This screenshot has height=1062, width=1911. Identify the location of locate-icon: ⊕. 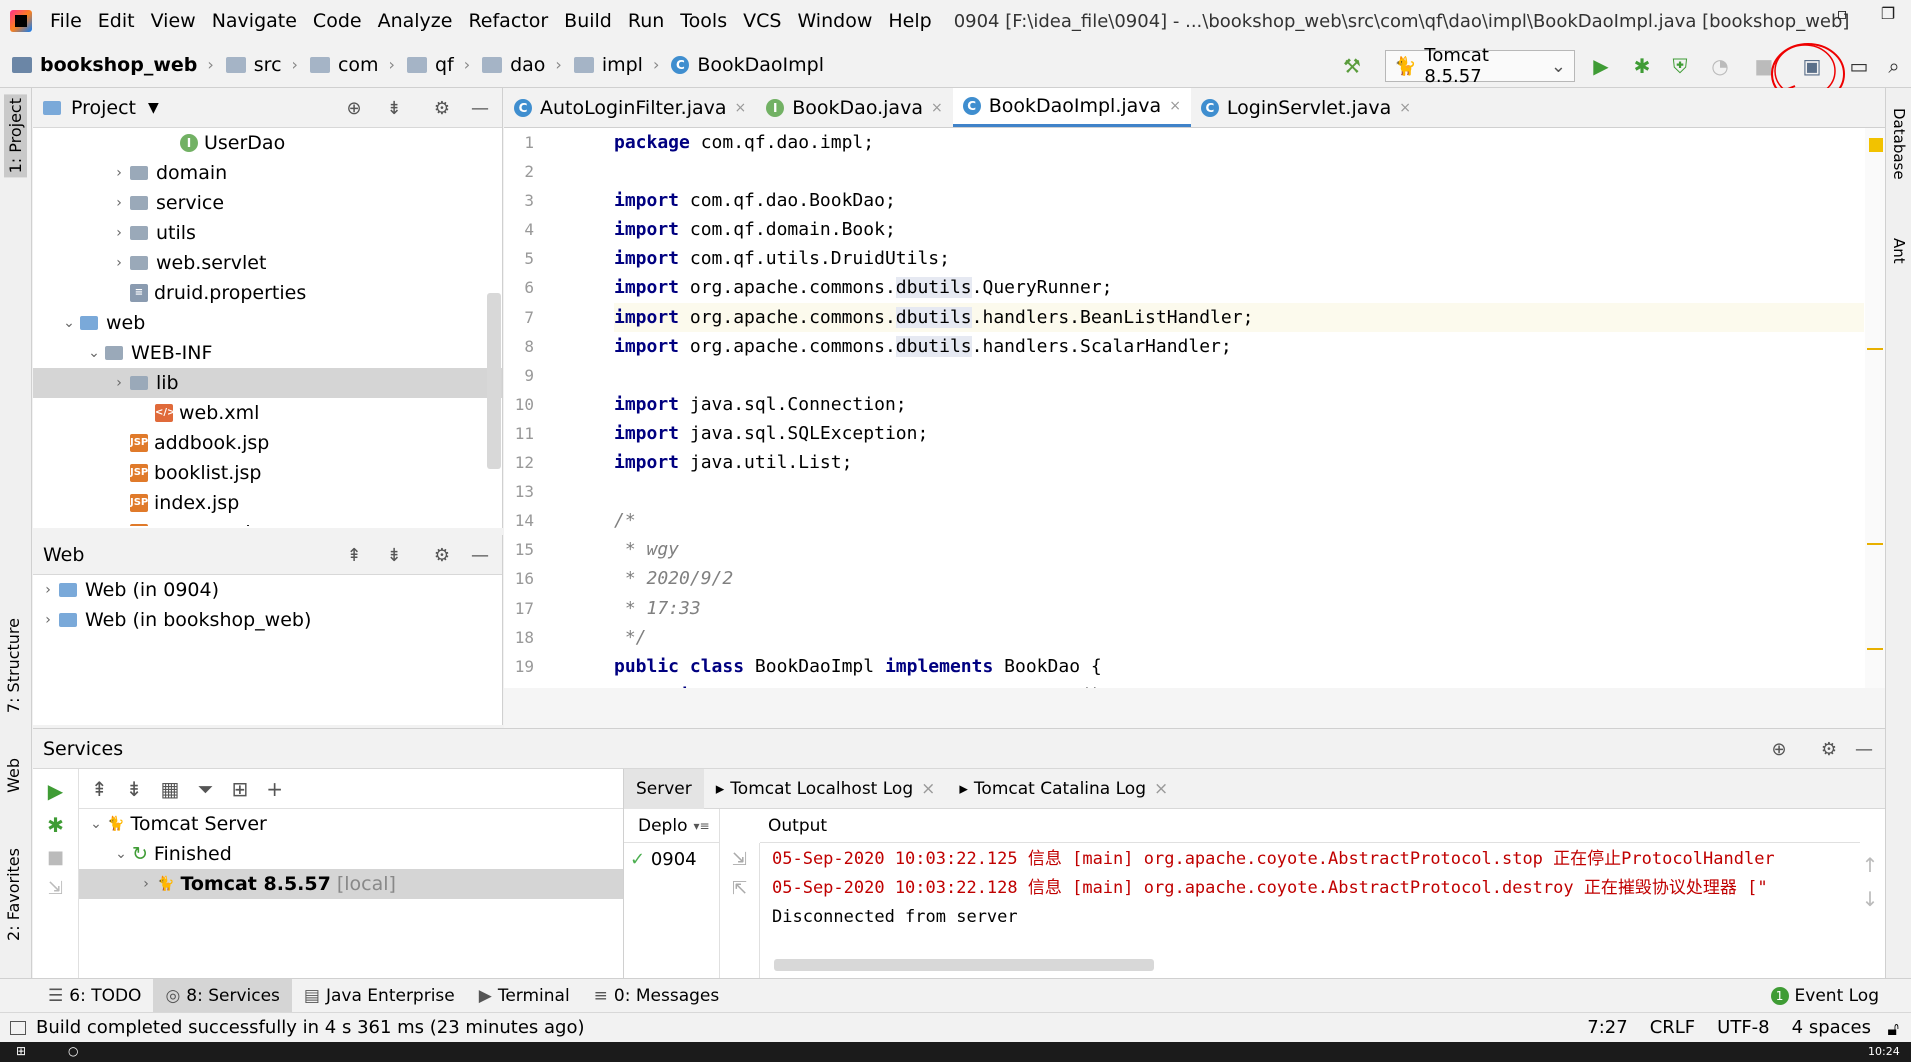
(354, 109).